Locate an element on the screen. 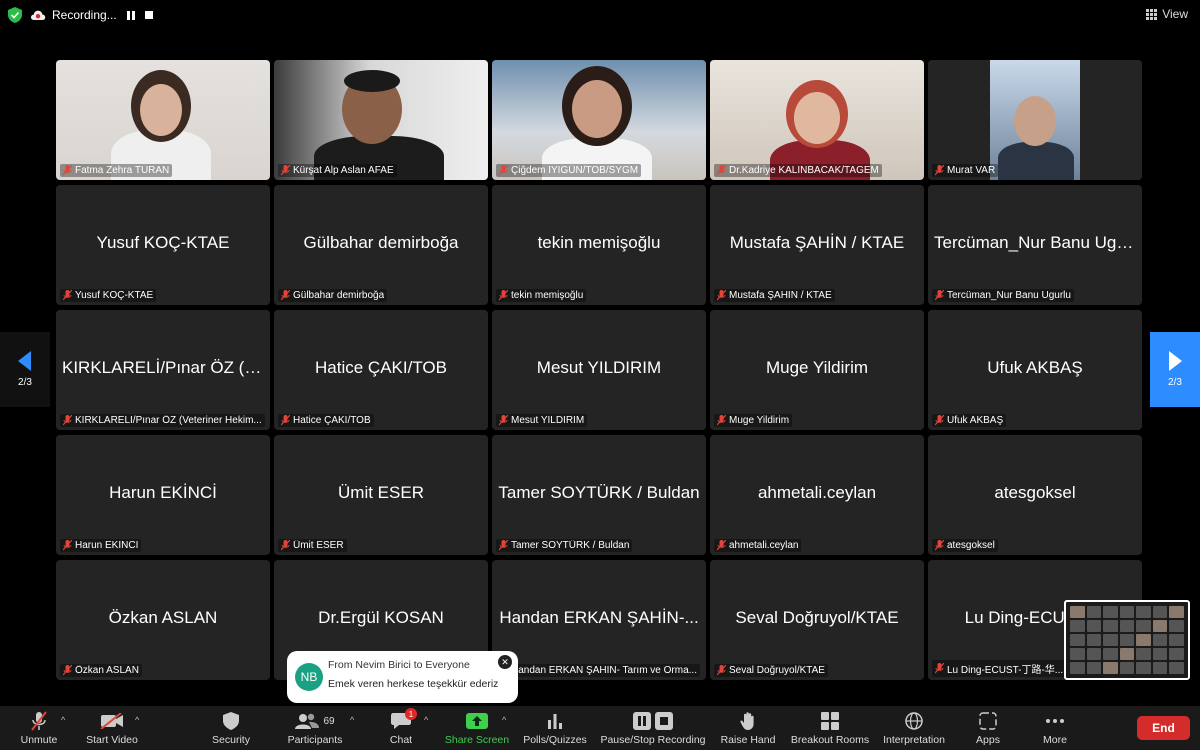 This screenshot has width=1200, height=750. participant-display-name: Hatice ÇAKI/TOB is located at coordinates (381, 367).